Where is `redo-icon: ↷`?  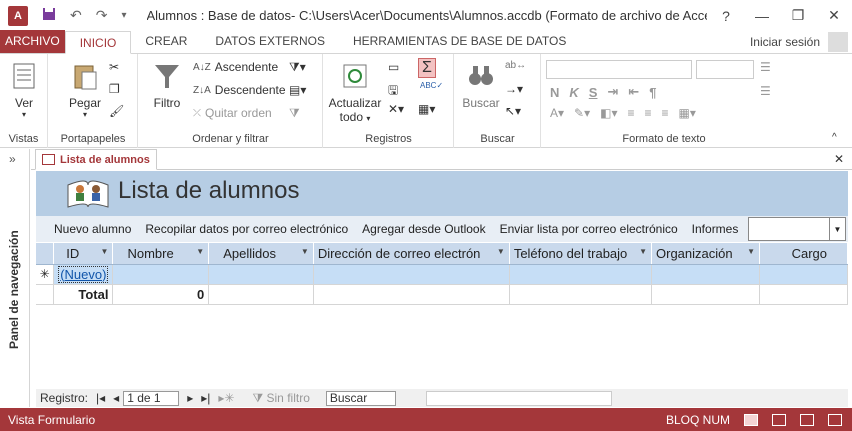 redo-icon: ↷ is located at coordinates (102, 15).